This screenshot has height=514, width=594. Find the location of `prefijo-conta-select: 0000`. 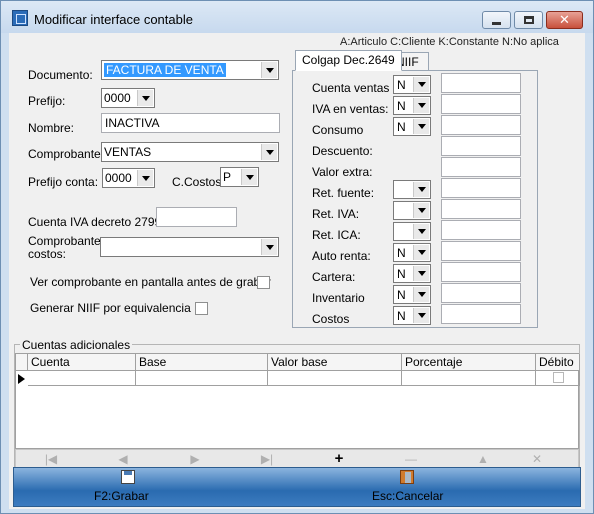

prefijo-conta-select: 0000 is located at coordinates (128, 178).